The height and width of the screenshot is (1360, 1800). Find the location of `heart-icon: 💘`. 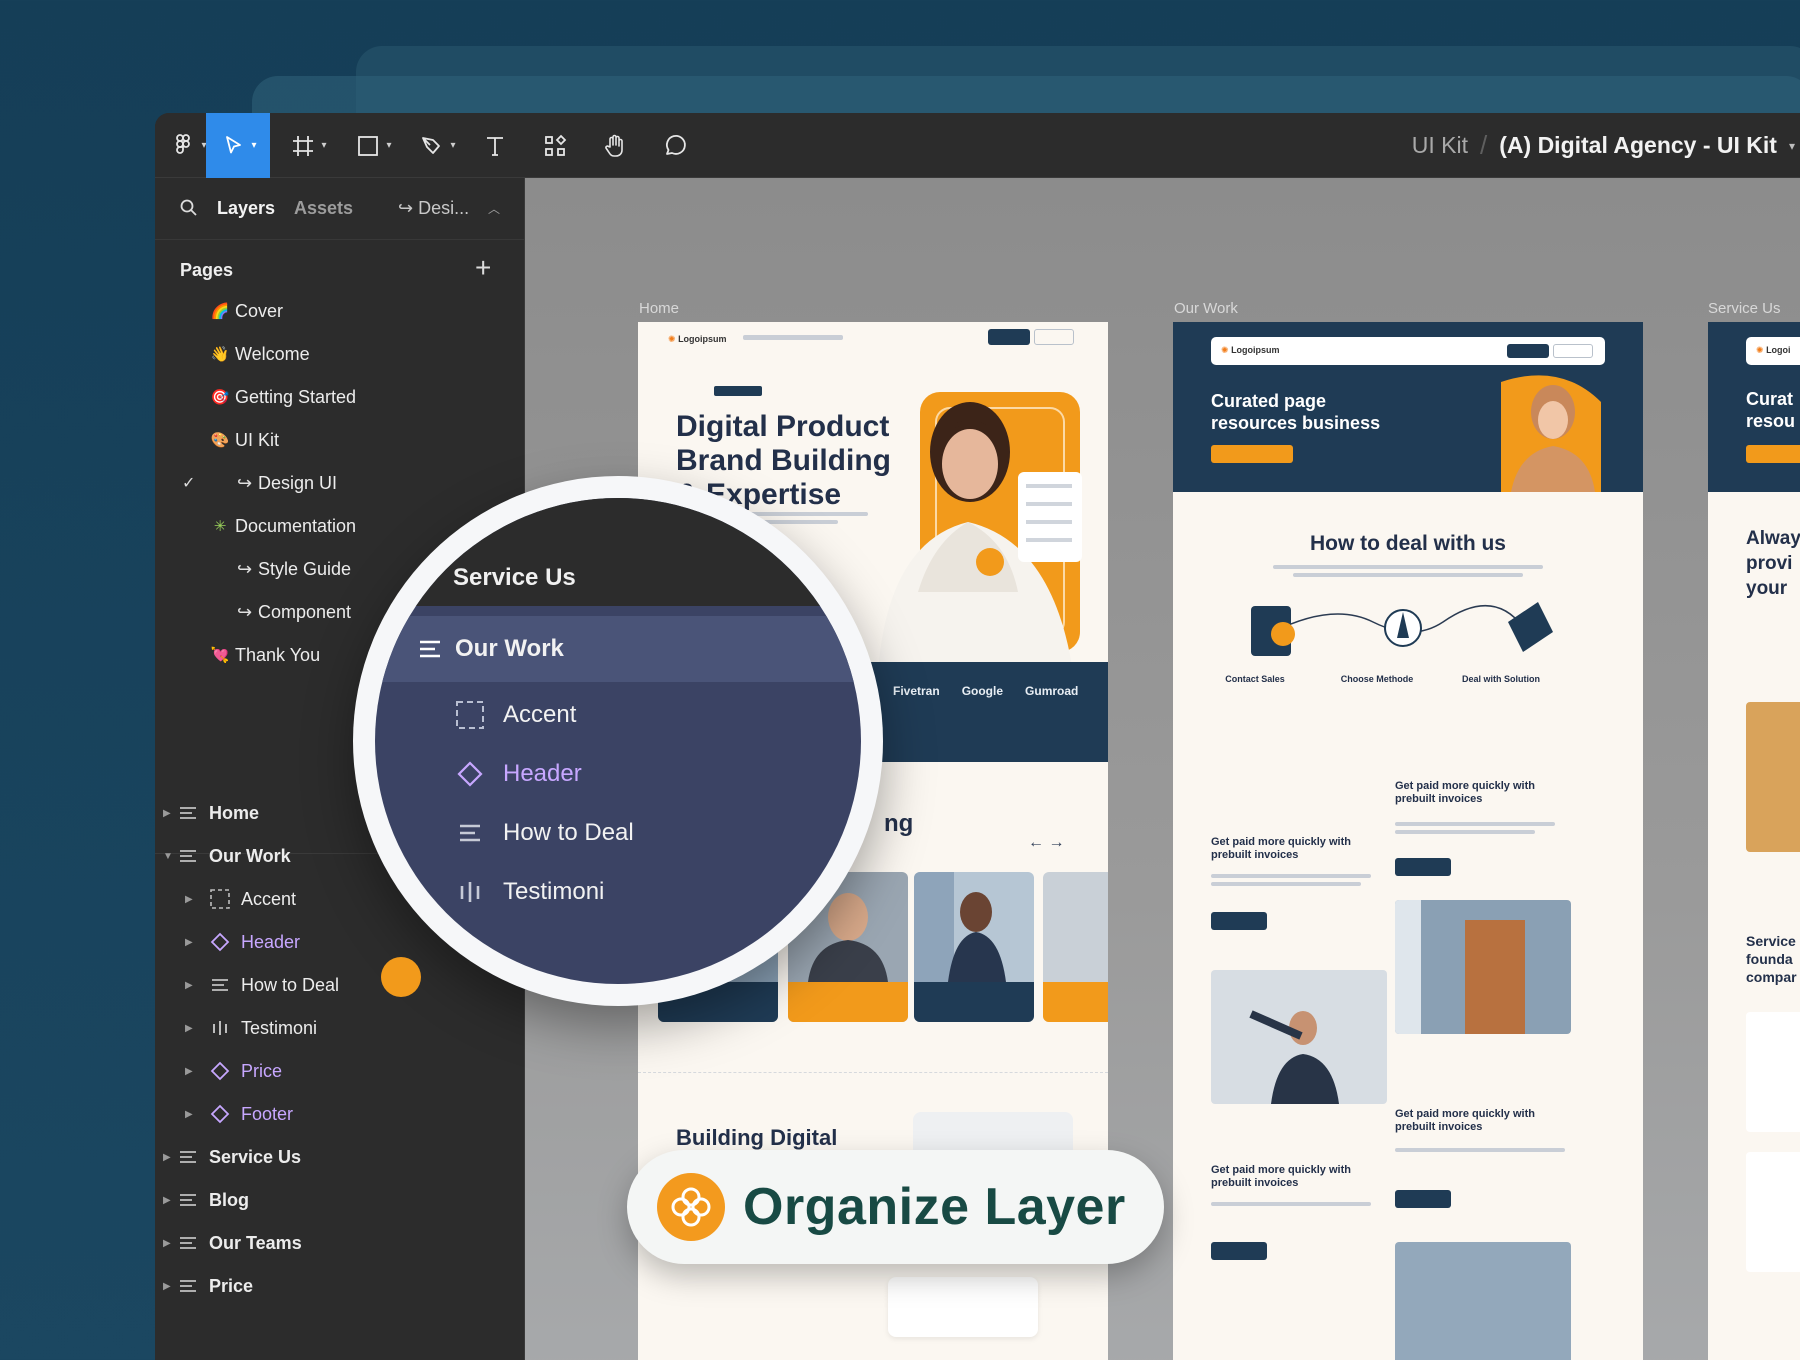

heart-icon: 💘 is located at coordinates (220, 655).